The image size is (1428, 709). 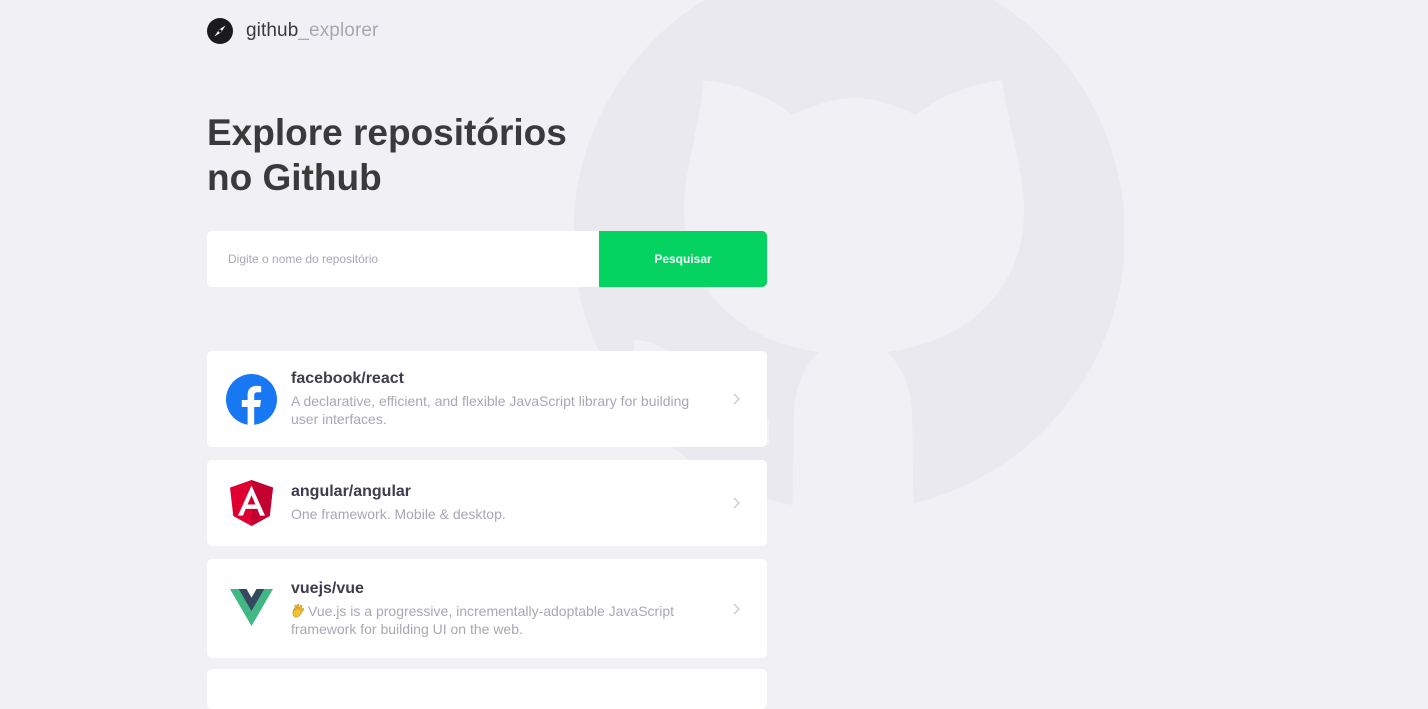 I want to click on vulcan-salute-emoji-icon, so click(x=298, y=610).